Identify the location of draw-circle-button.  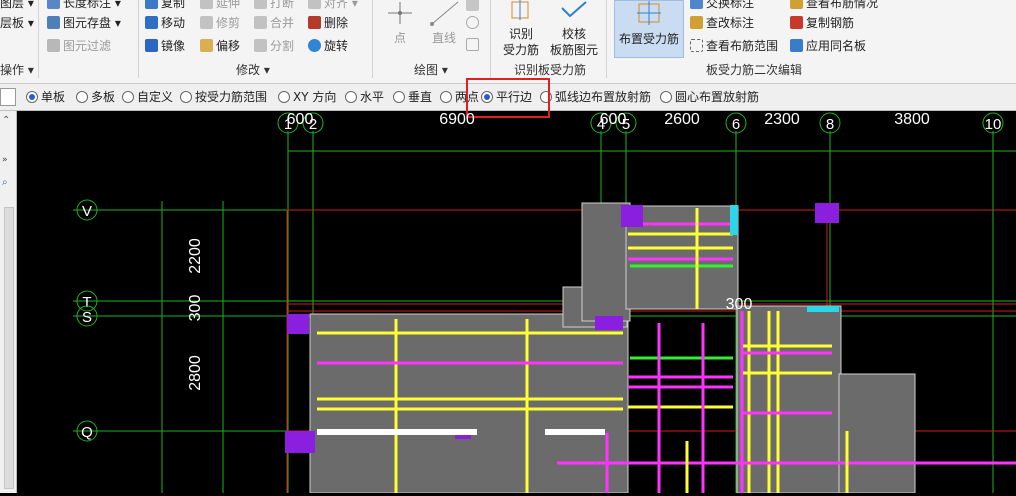
(474, 23).